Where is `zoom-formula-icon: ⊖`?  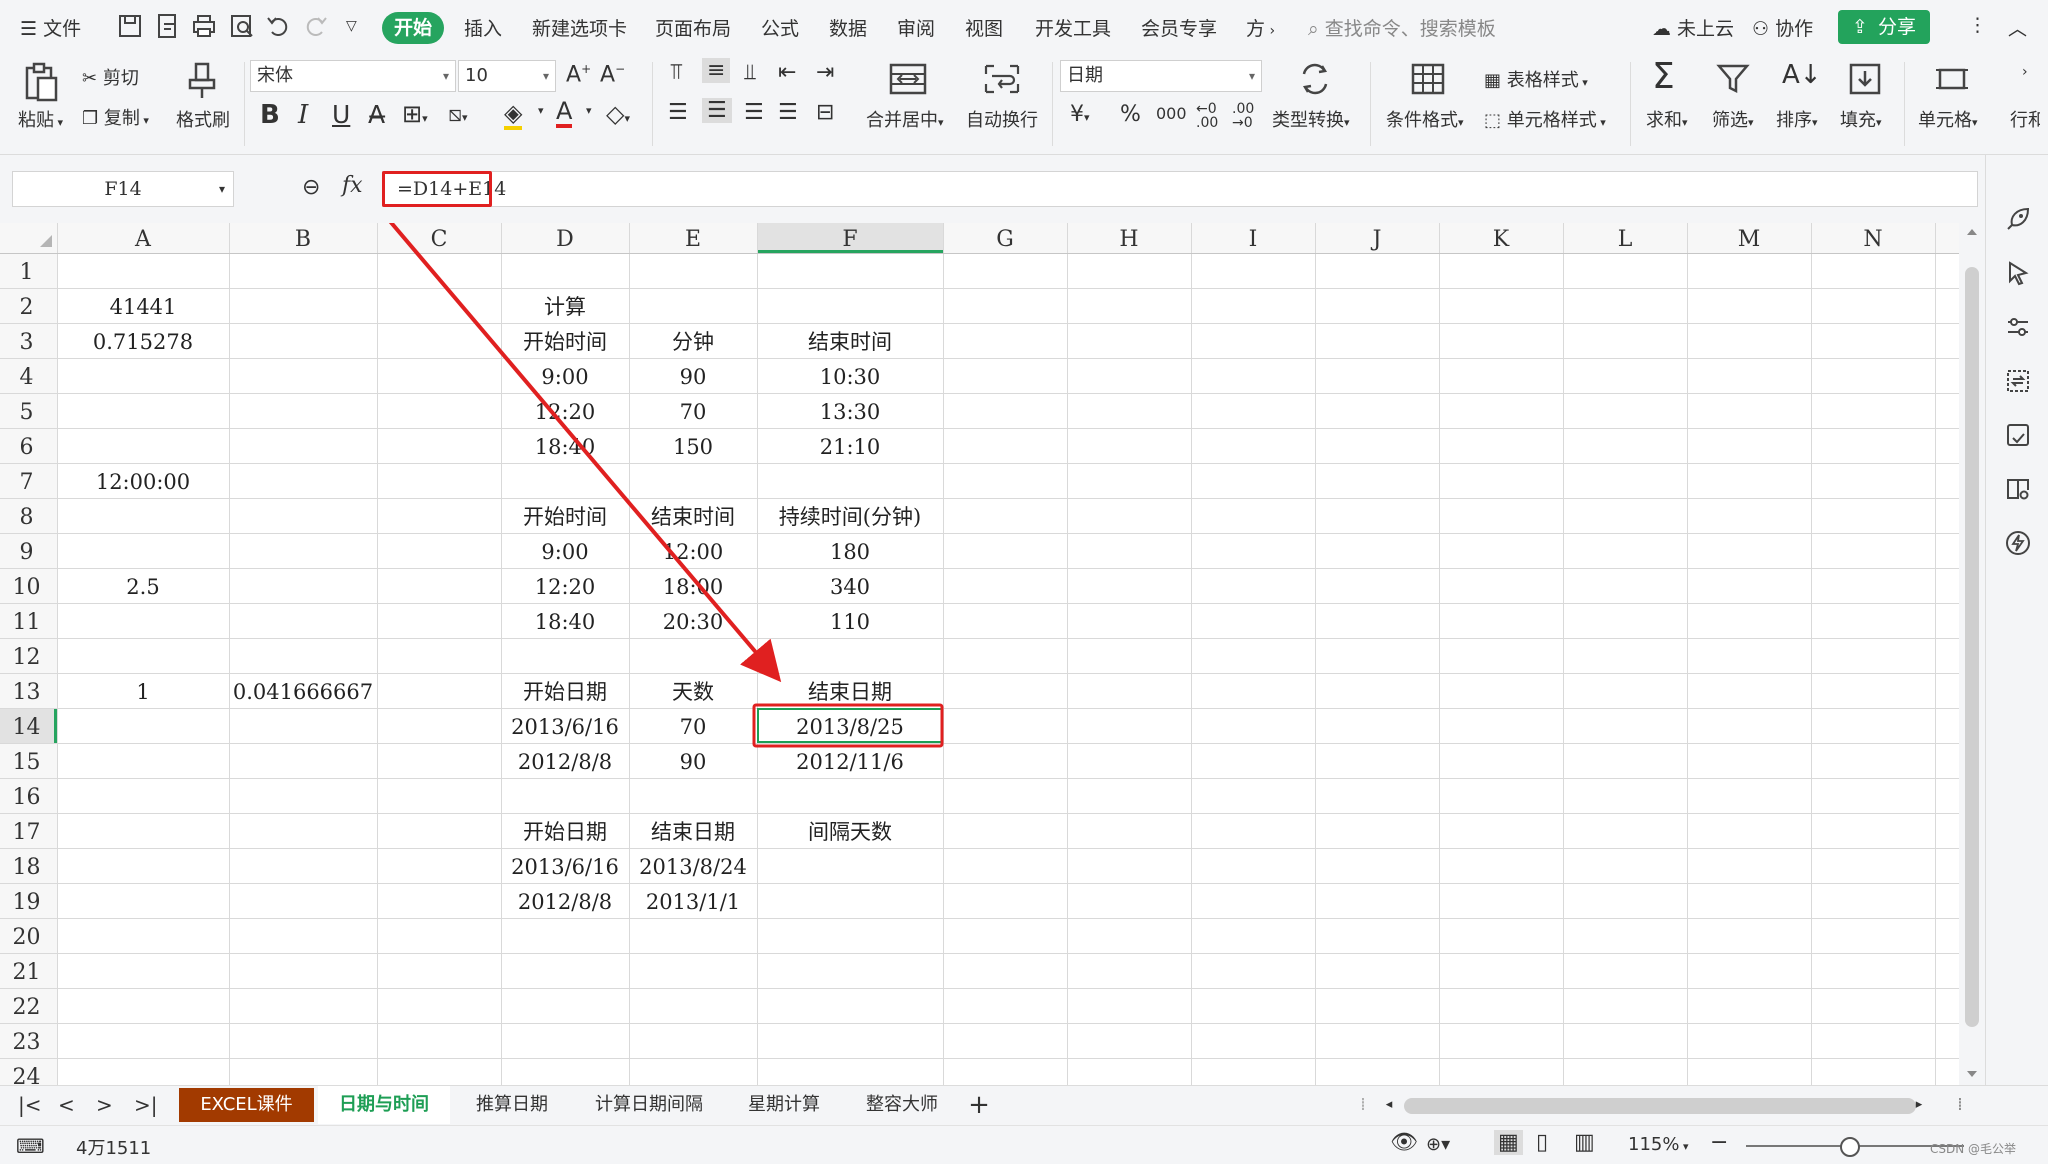 zoom-formula-icon: ⊖ is located at coordinates (311, 187).